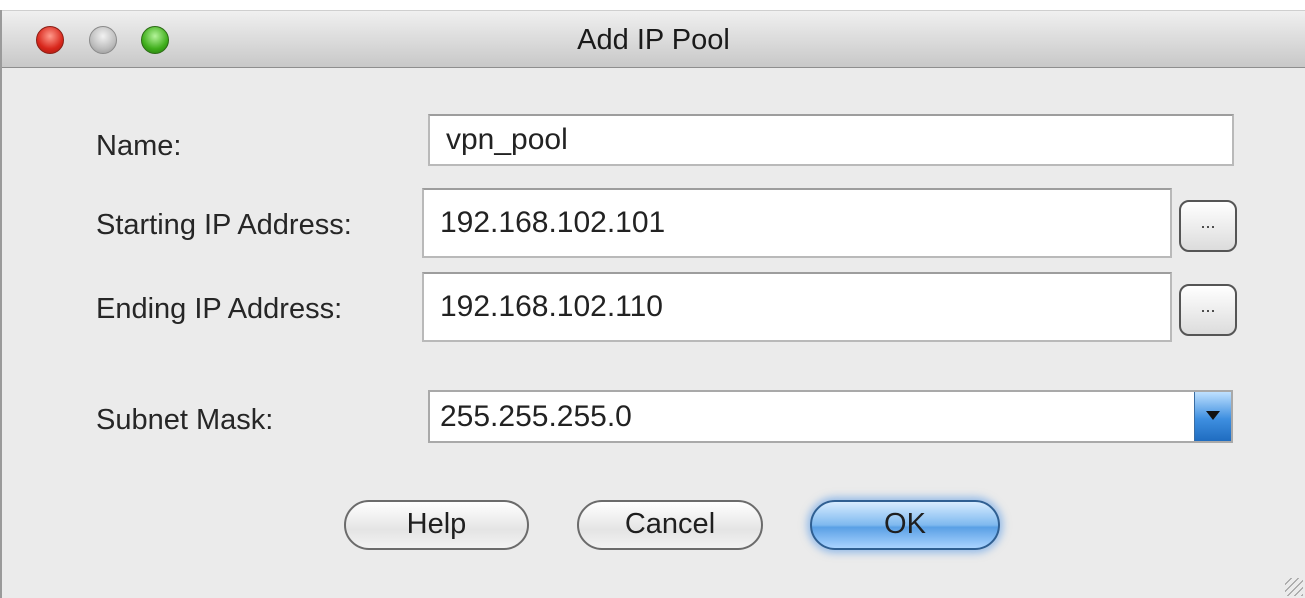 This screenshot has height=598, width=1305. I want to click on subnet-mask-select: 255.255.255.0, so click(830, 416).